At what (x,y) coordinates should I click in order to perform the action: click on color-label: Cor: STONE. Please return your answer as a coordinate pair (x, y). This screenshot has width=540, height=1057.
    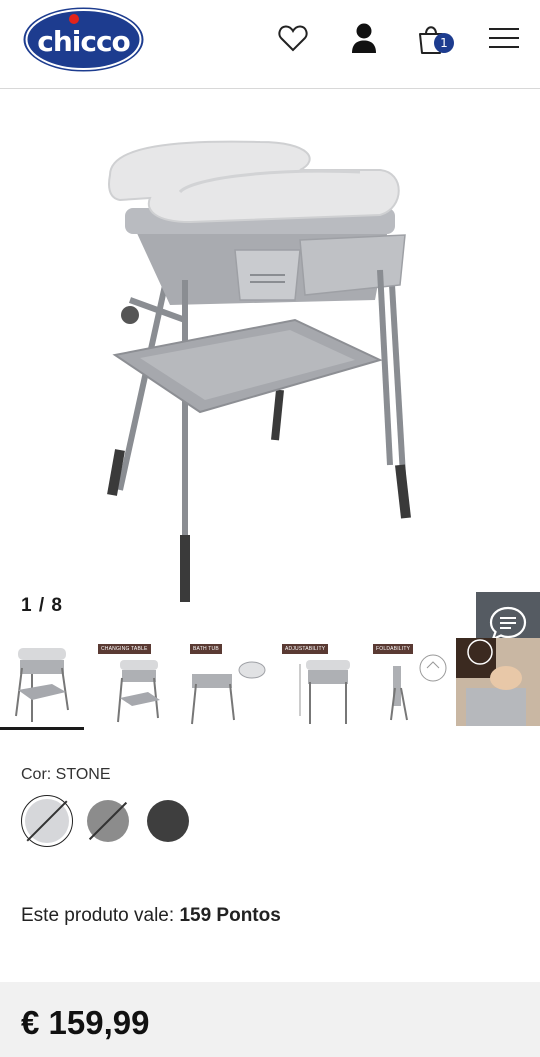
    Looking at the image, I should click on (66, 774).